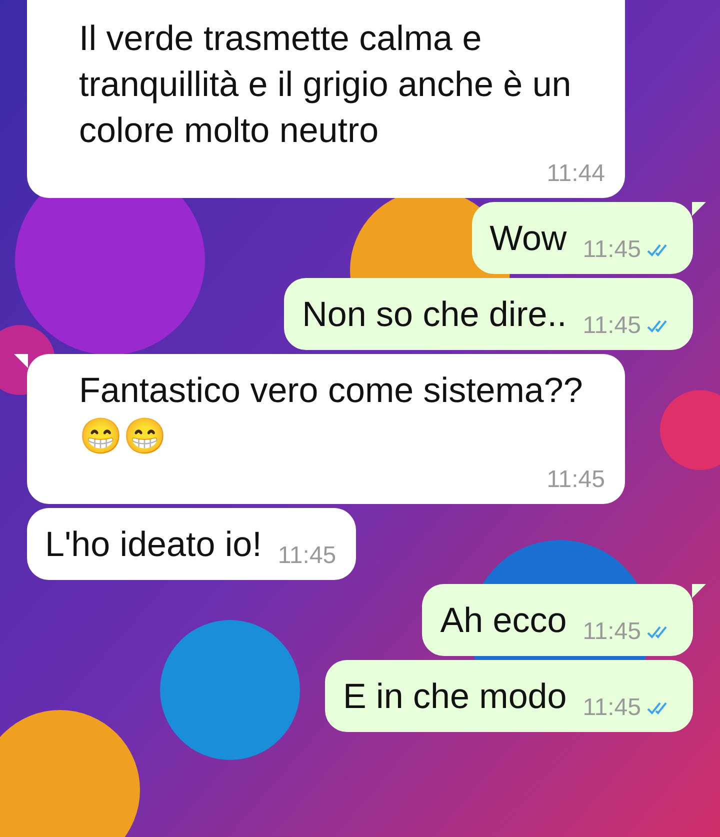 The image size is (720, 837). What do you see at coordinates (503, 621) in the screenshot?
I see `message-text: Ah ecco` at bounding box center [503, 621].